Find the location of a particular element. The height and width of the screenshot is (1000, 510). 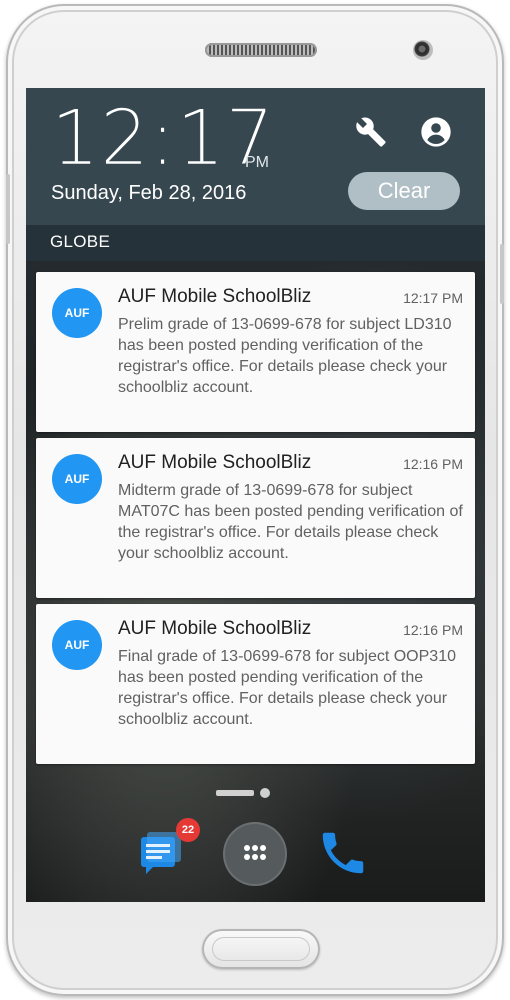

clock: 12:17 is located at coordinates (163, 137).